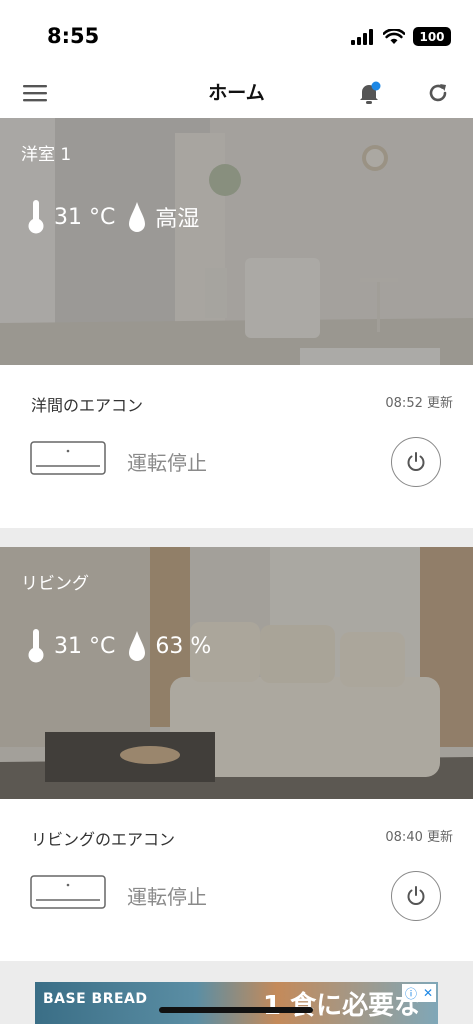 The height and width of the screenshot is (1024, 473). I want to click on notification-badge, so click(376, 86).